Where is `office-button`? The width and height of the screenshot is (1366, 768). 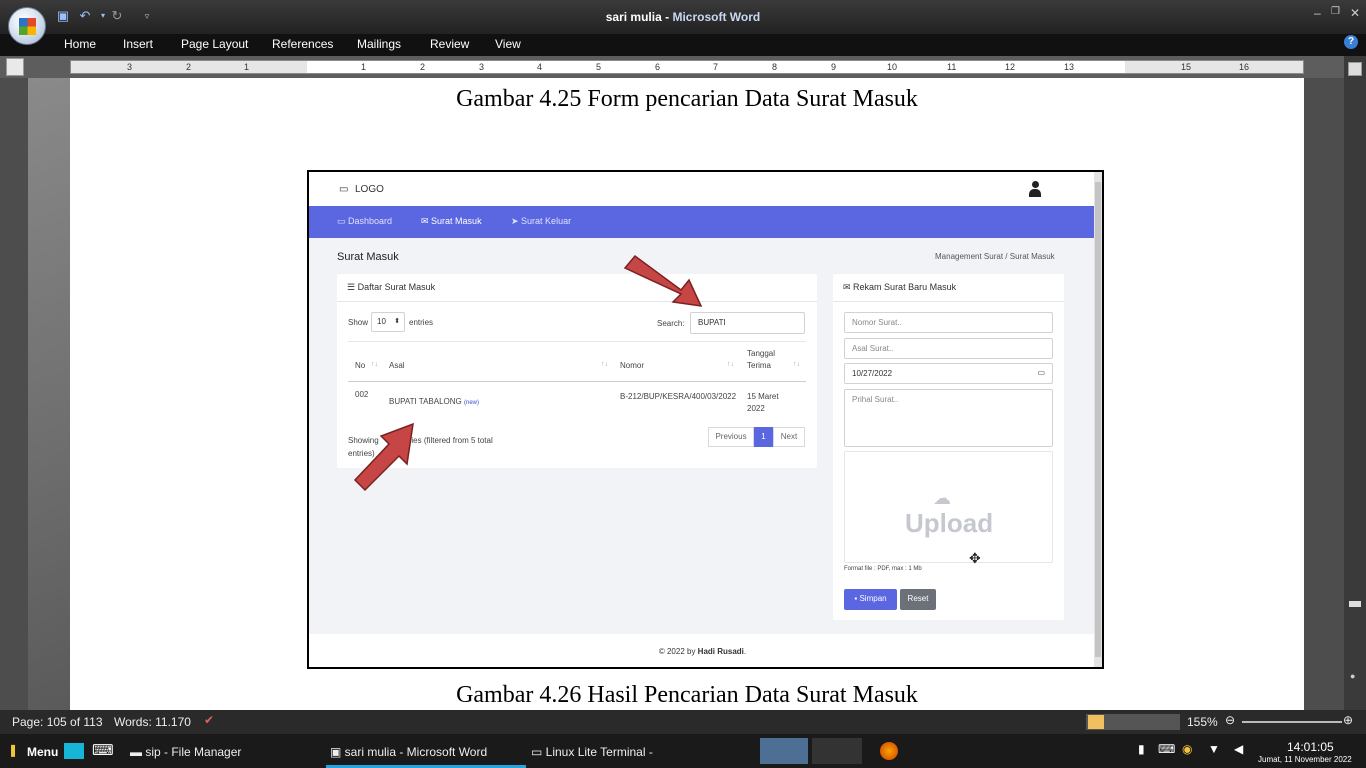
office-button is located at coordinates (27, 26).